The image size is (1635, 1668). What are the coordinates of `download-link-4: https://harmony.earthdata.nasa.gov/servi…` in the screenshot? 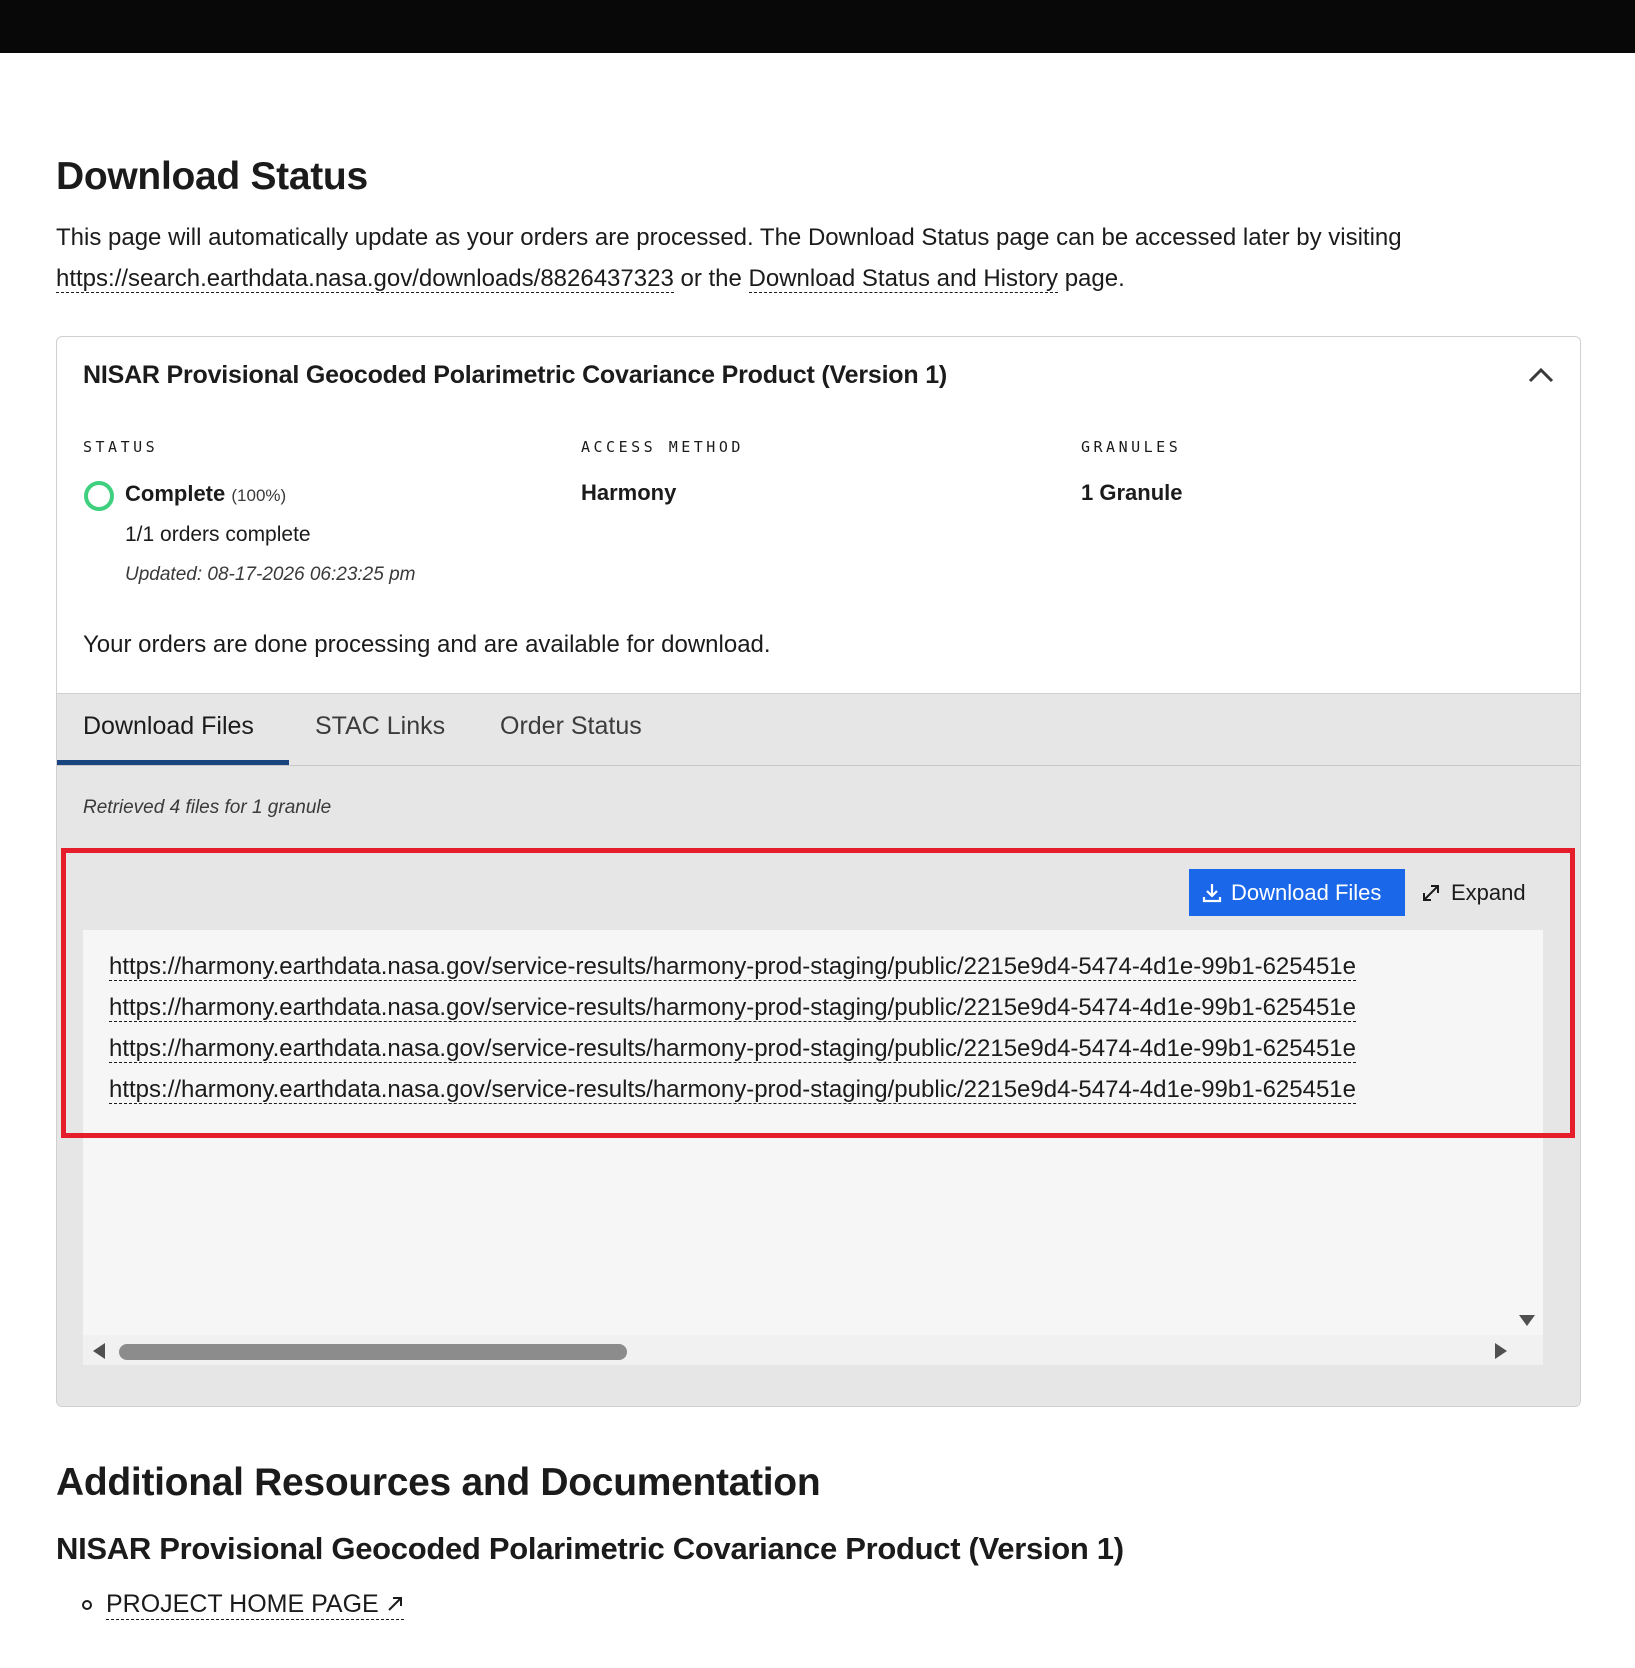 It's located at (804, 1089).